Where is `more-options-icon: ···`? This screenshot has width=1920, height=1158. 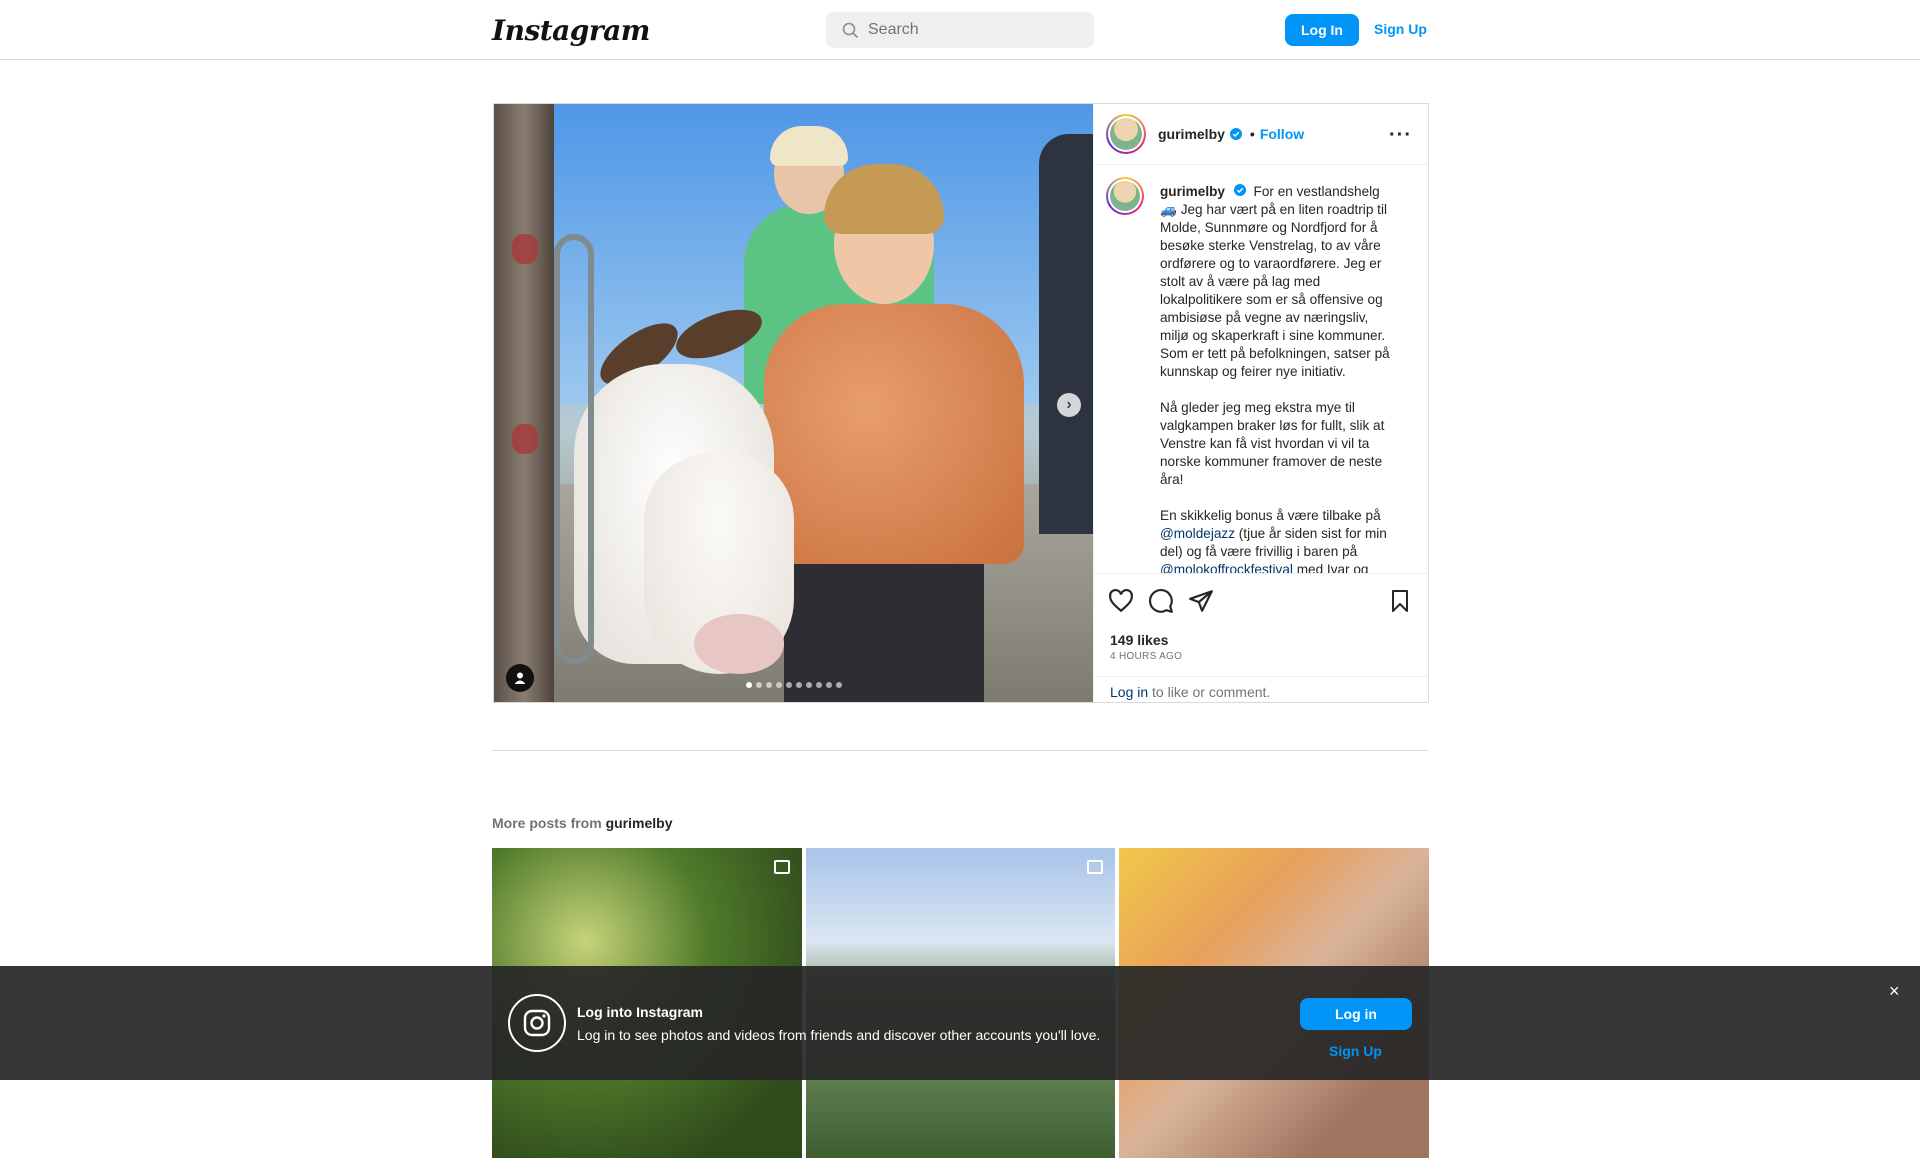 more-options-icon: ··· is located at coordinates (1400, 135).